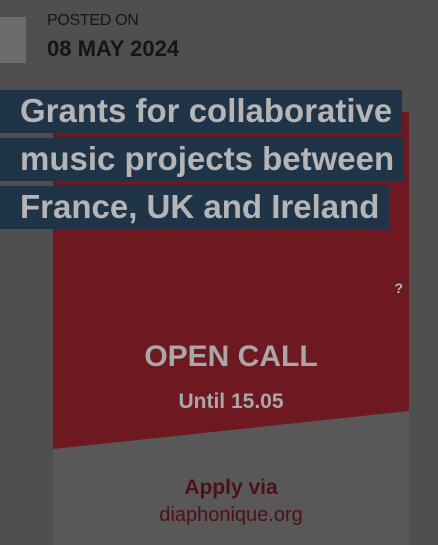 This screenshot has width=438, height=545. Describe the element at coordinates (231, 356) in the screenshot. I see `poster-headline: OPEN CALL` at that location.